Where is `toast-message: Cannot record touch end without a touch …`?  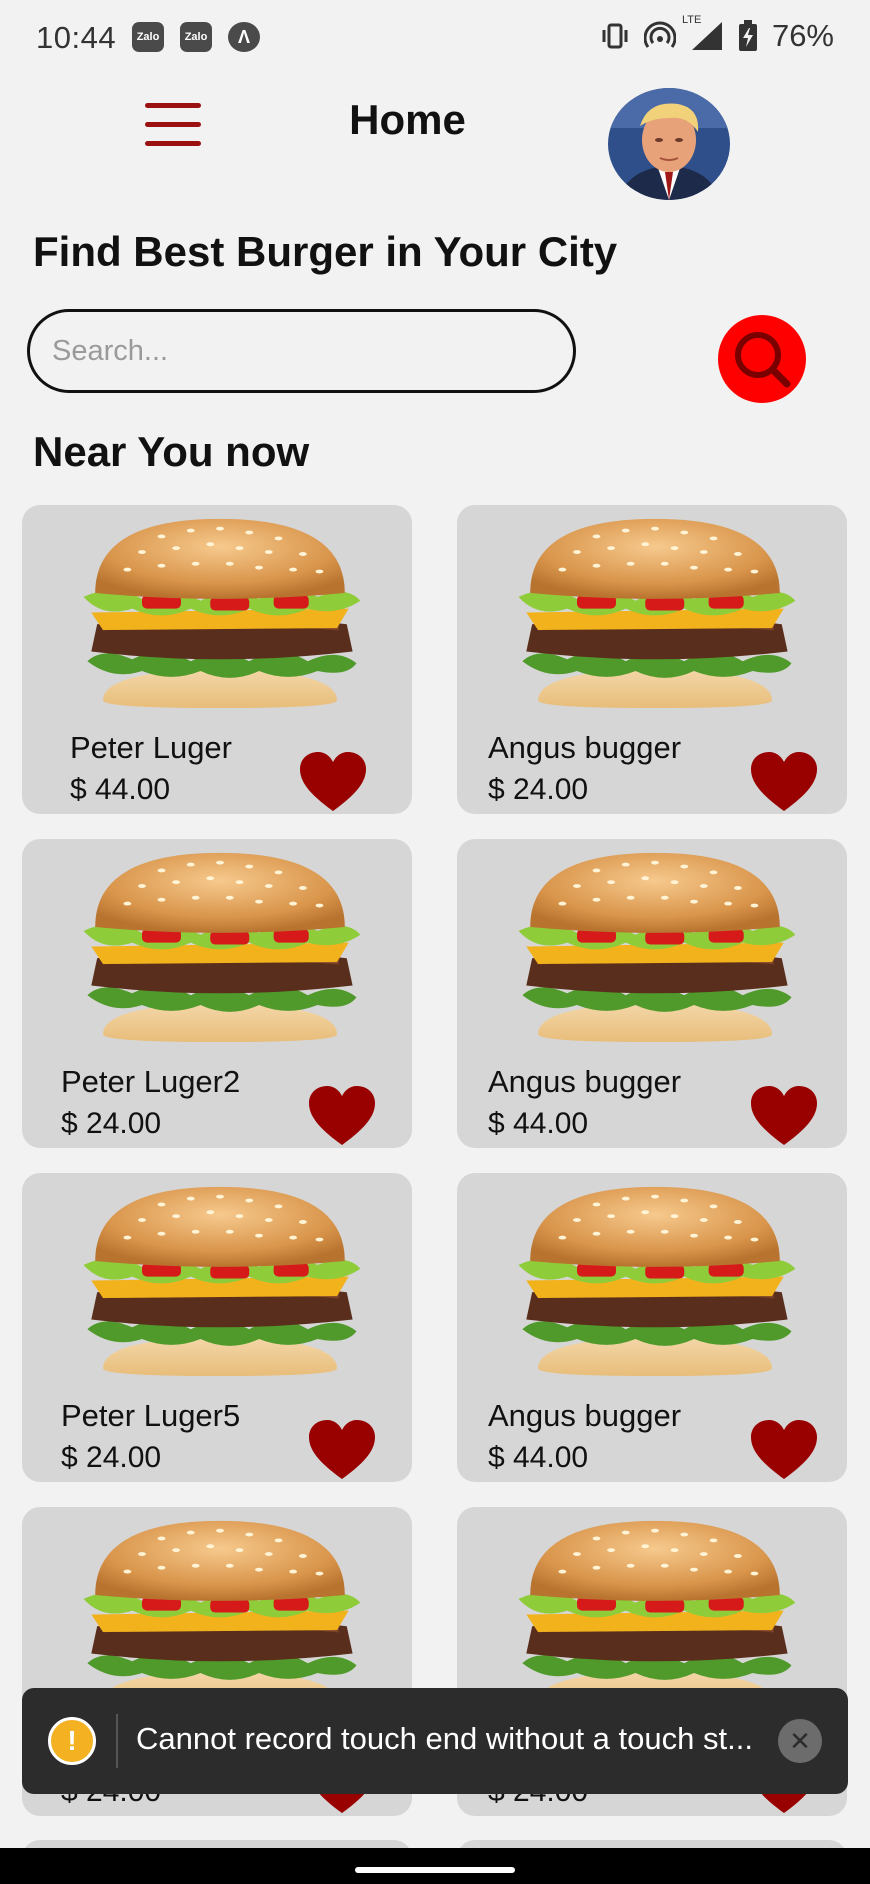 toast-message: Cannot record touch end without a touch … is located at coordinates (444, 1738).